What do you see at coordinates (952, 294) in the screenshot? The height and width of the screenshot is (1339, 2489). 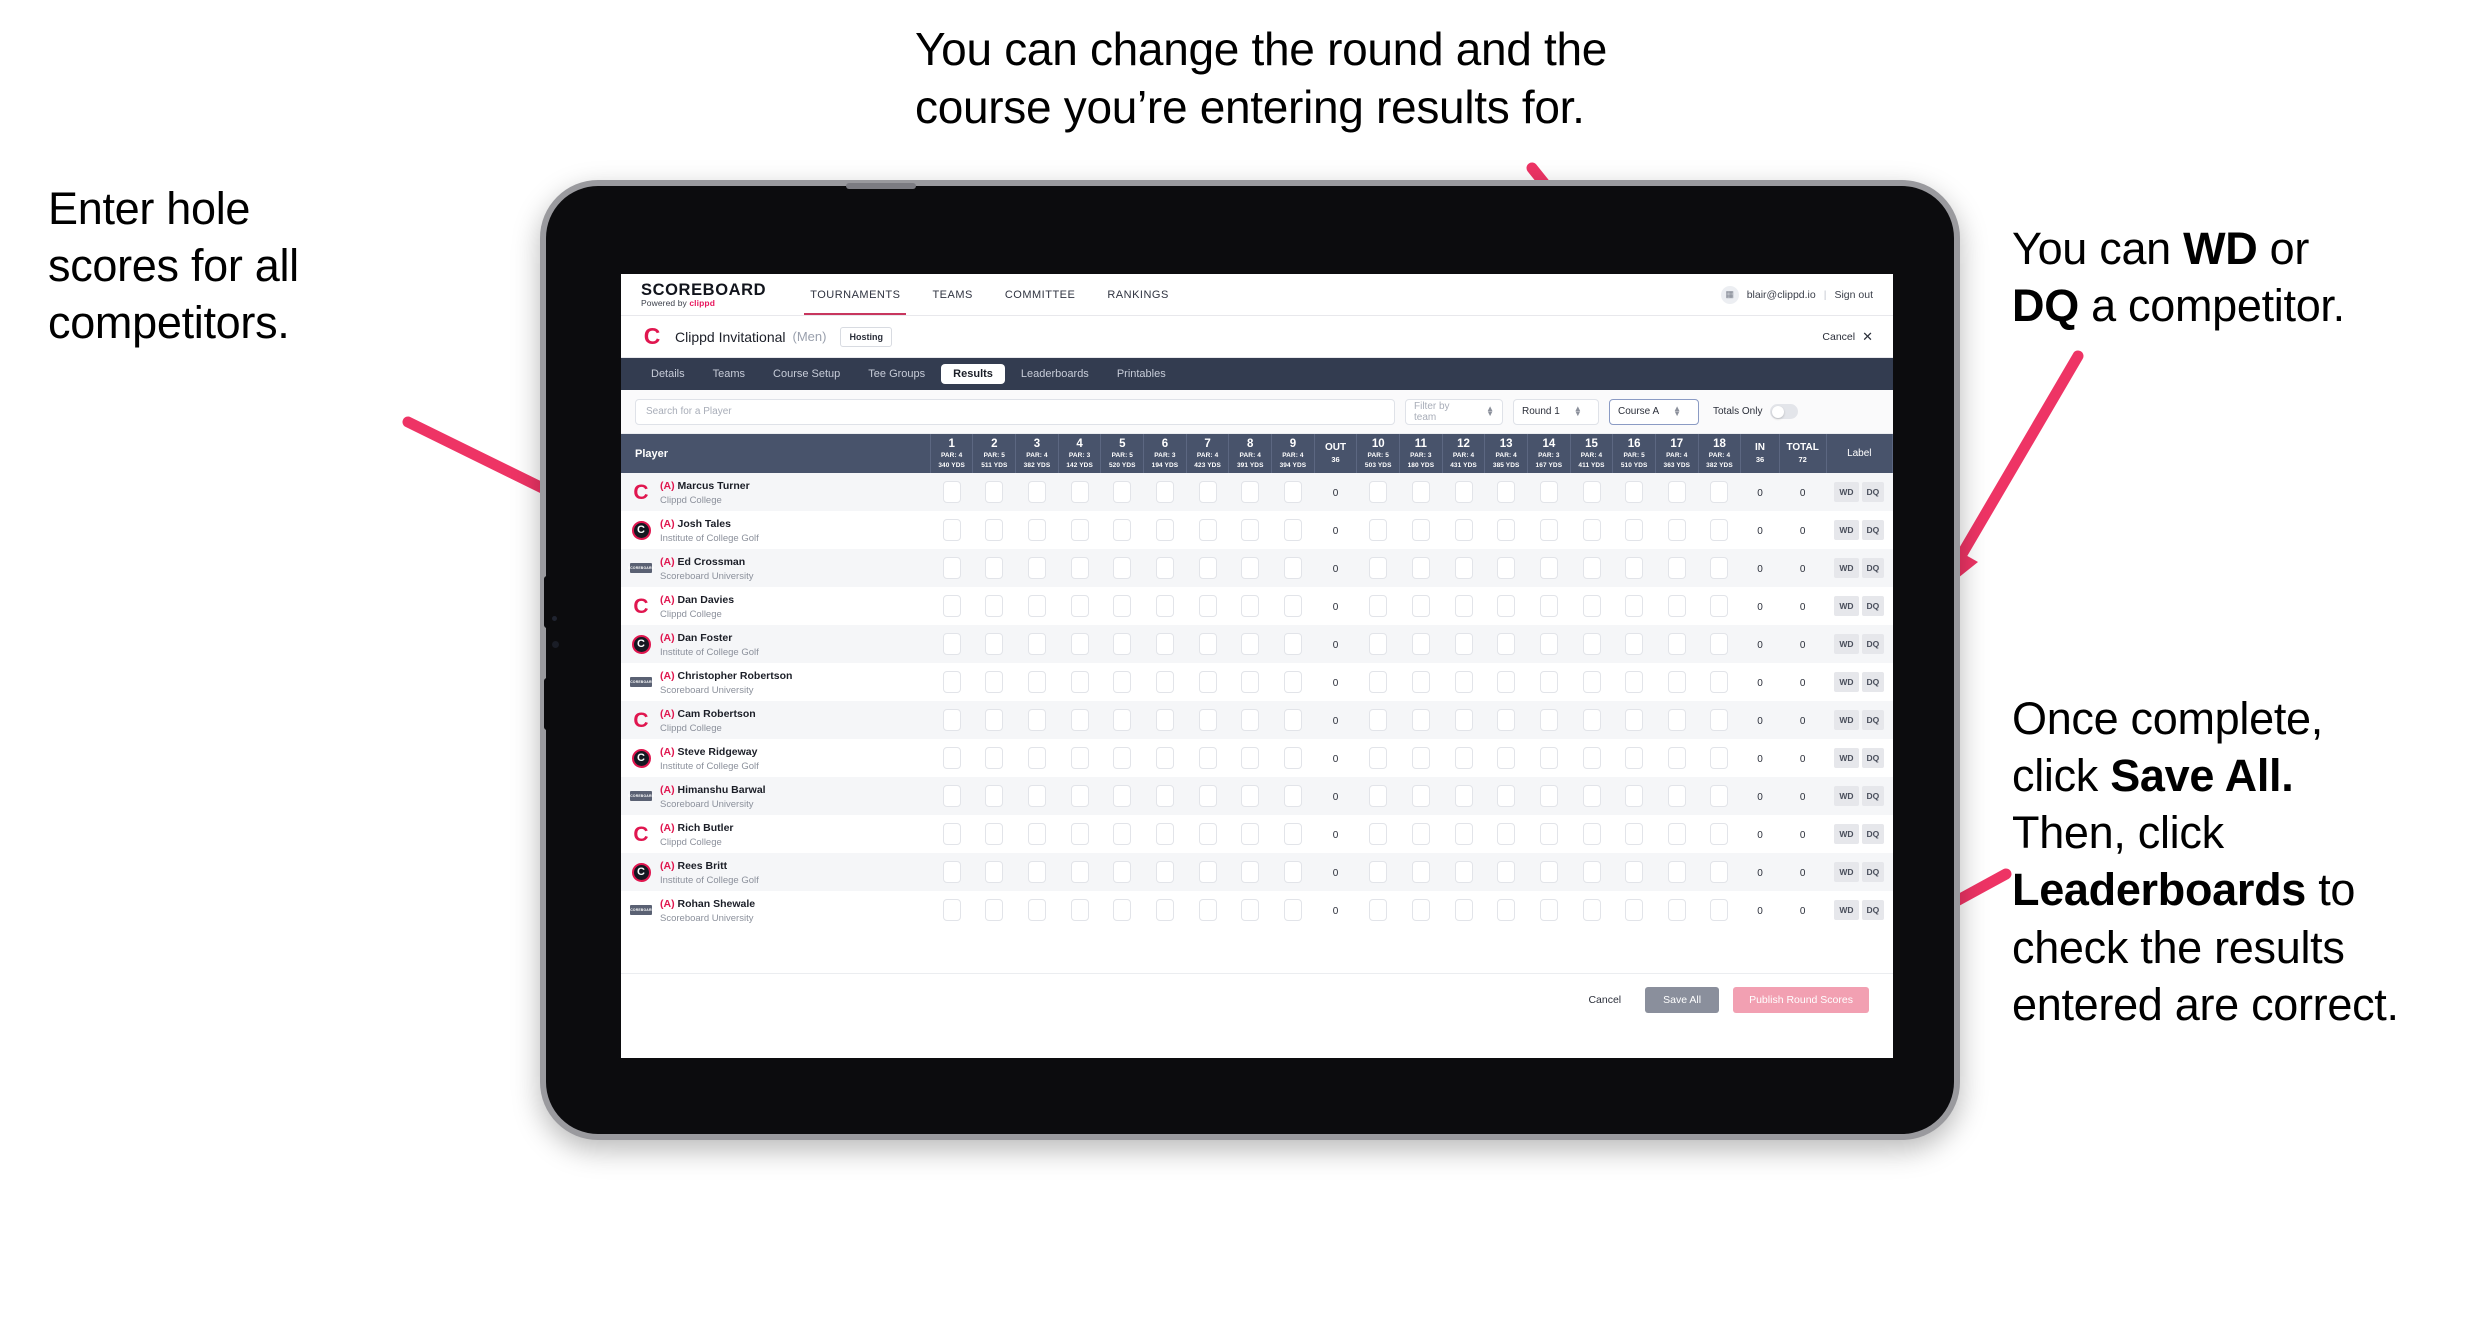 I see `nav-item-teams: TEAMS` at bounding box center [952, 294].